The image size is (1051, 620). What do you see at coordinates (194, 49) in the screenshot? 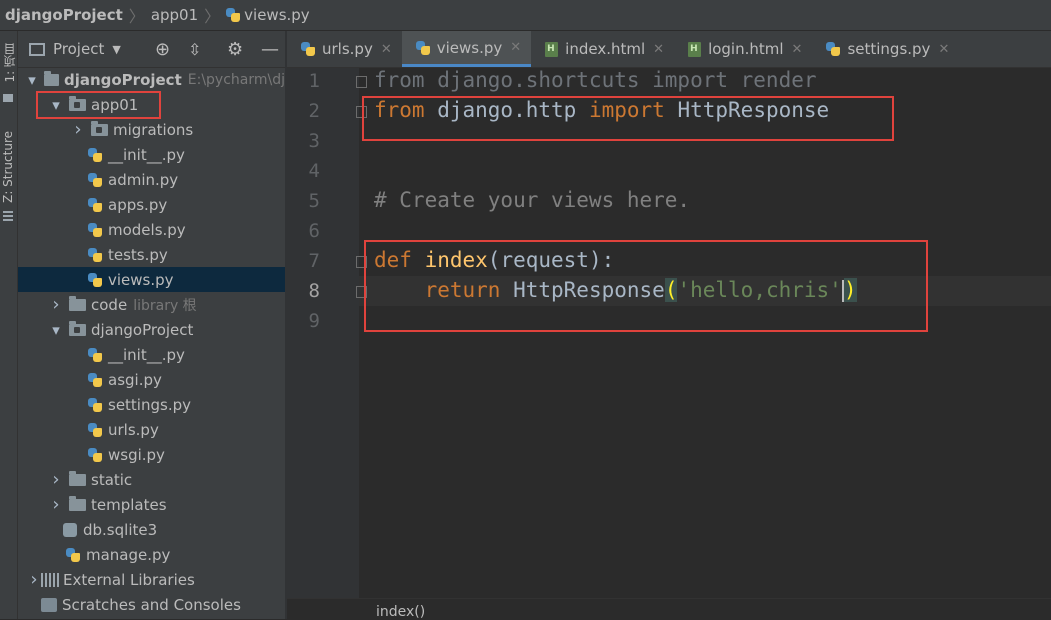
I see `collapse-all-icon: ⇳` at bounding box center [194, 49].